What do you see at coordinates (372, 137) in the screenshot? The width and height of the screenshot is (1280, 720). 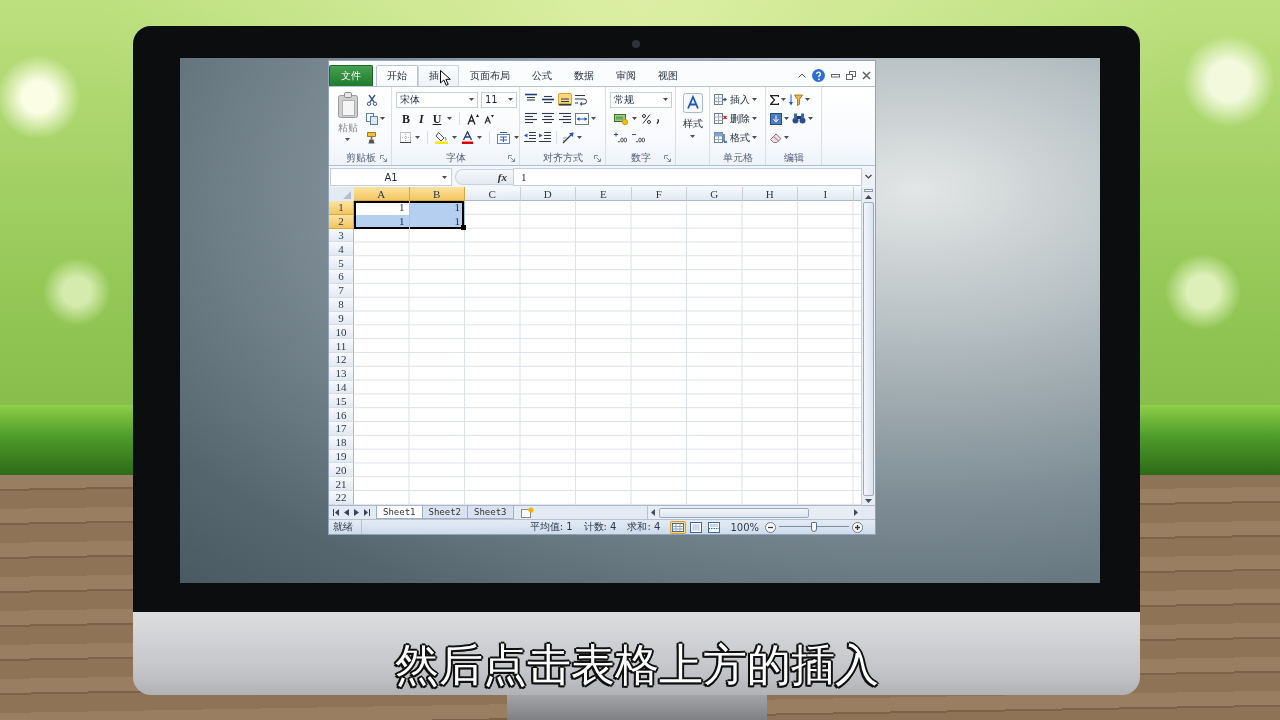 I see `format-painter-icon` at bounding box center [372, 137].